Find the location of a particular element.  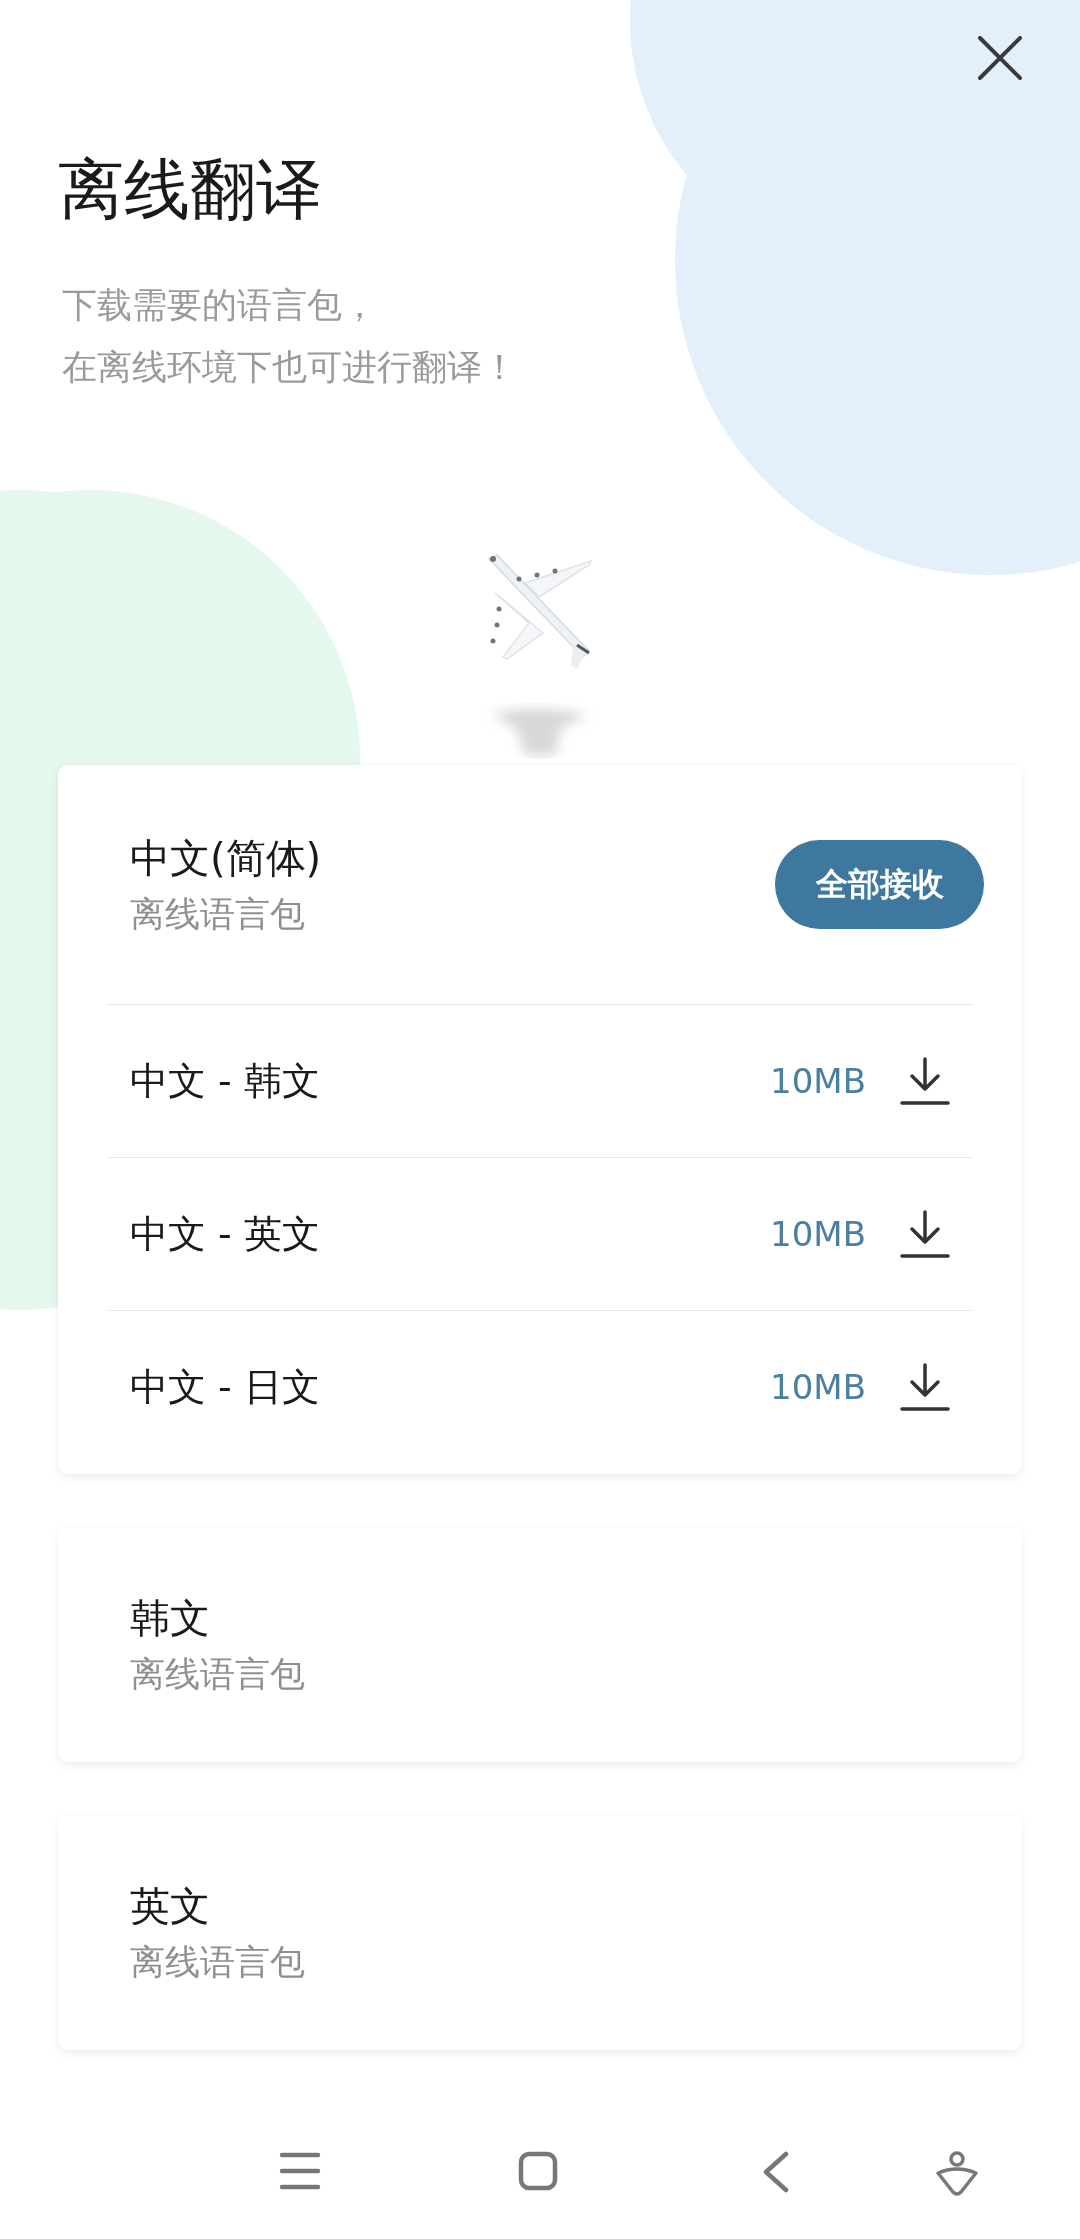

page-title: 离线翻译 is located at coordinates (190, 190).